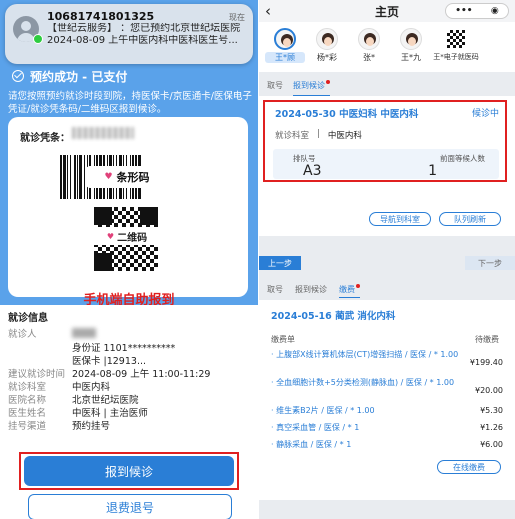  Describe the element at coordinates (327, 57) in the screenshot. I see `patient-name: 杨*彩` at that location.